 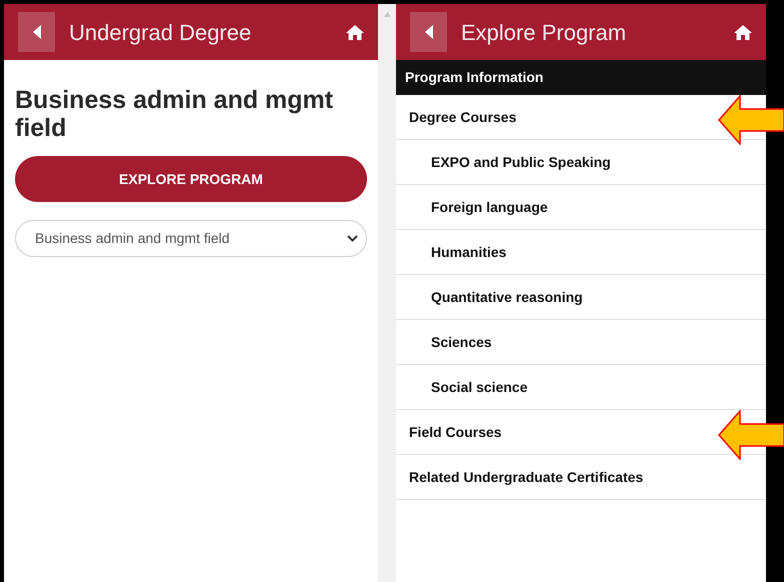 I want to click on course-category-item: Sciences, so click(x=461, y=342).